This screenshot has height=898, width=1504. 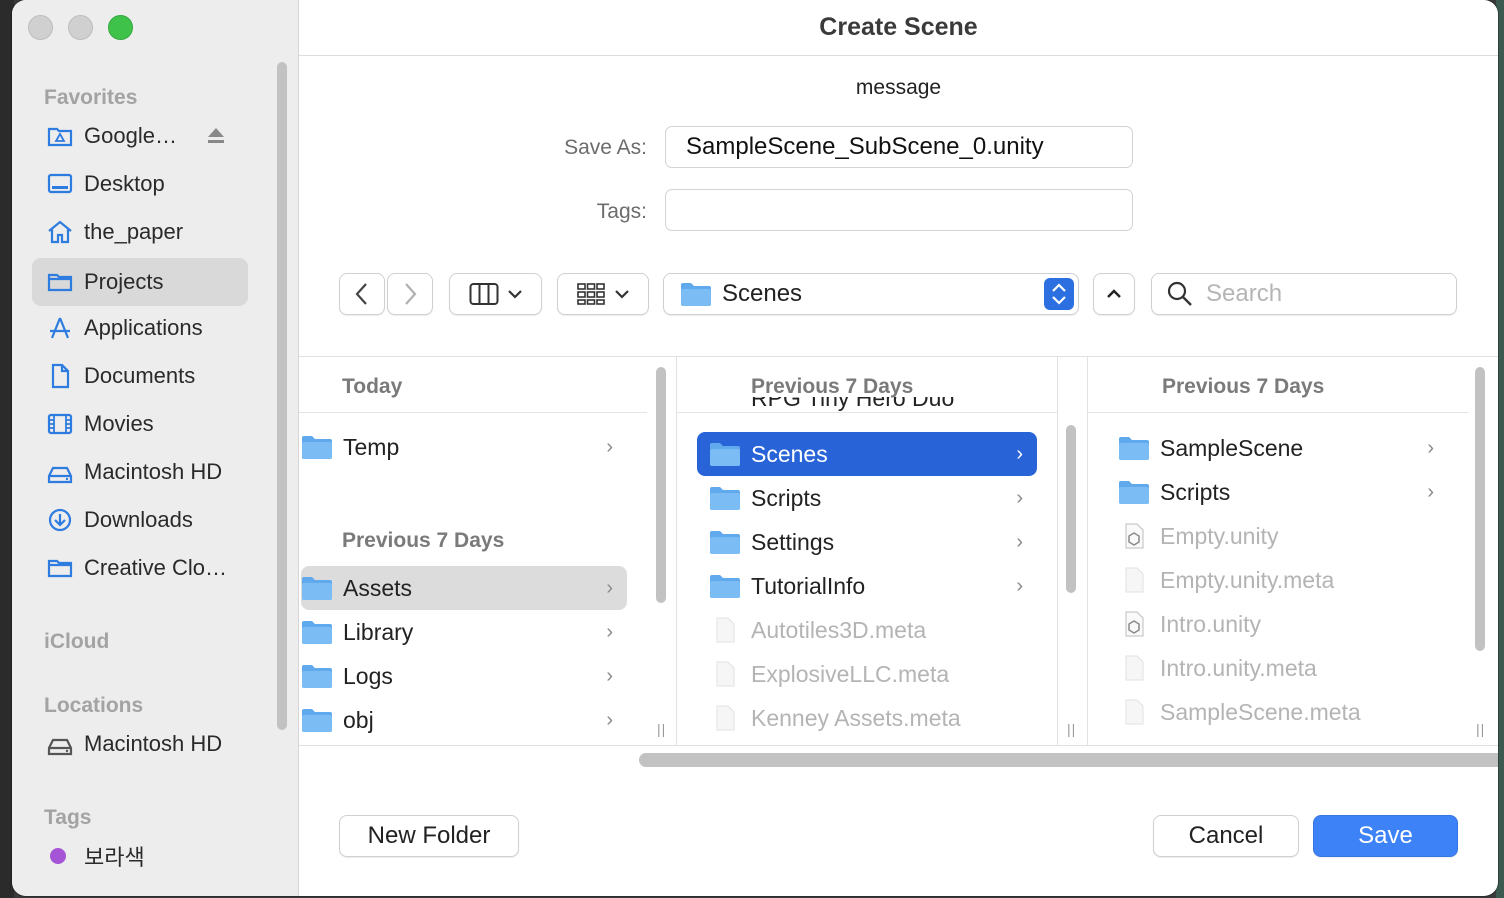 I want to click on list-item-samplescene-folder: SampleScene ›, so click(x=1283, y=448).